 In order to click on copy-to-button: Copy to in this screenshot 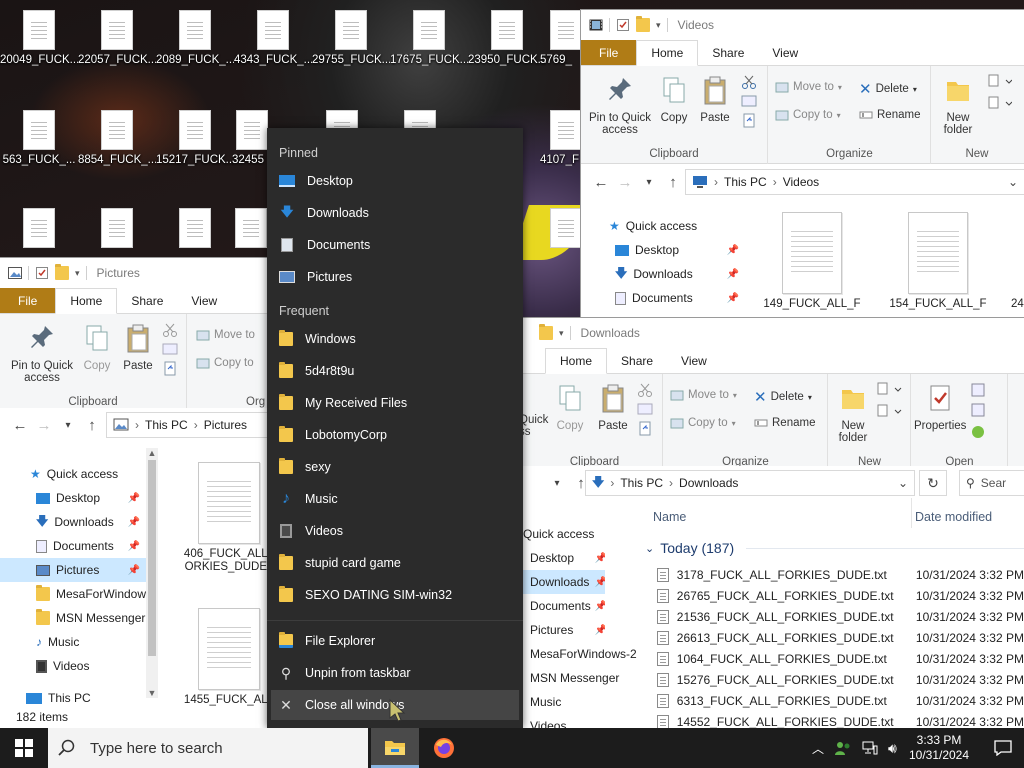, I will do `click(225, 363)`.